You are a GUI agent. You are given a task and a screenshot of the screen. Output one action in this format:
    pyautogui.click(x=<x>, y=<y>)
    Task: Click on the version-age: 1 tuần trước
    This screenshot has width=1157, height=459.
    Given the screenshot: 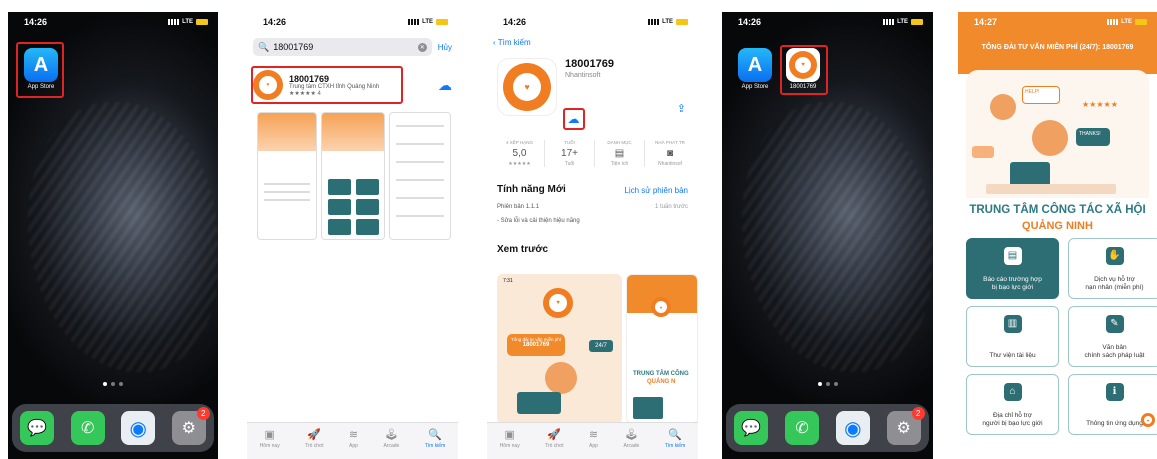 What is the action you would take?
    pyautogui.click(x=671, y=207)
    